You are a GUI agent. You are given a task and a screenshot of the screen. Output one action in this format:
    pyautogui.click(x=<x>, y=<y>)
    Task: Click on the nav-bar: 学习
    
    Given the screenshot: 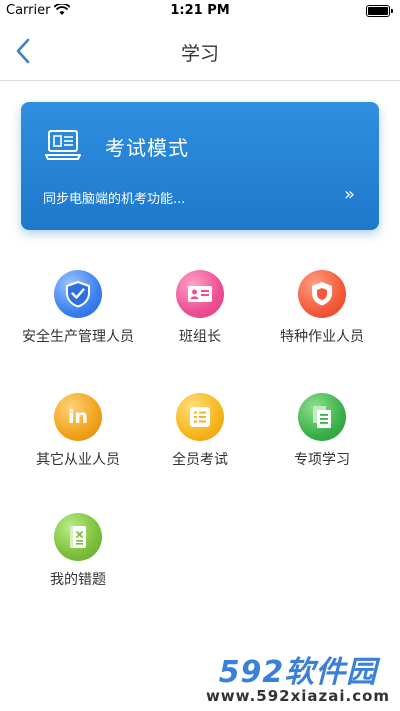 What is the action you would take?
    pyautogui.click(x=200, y=51)
    